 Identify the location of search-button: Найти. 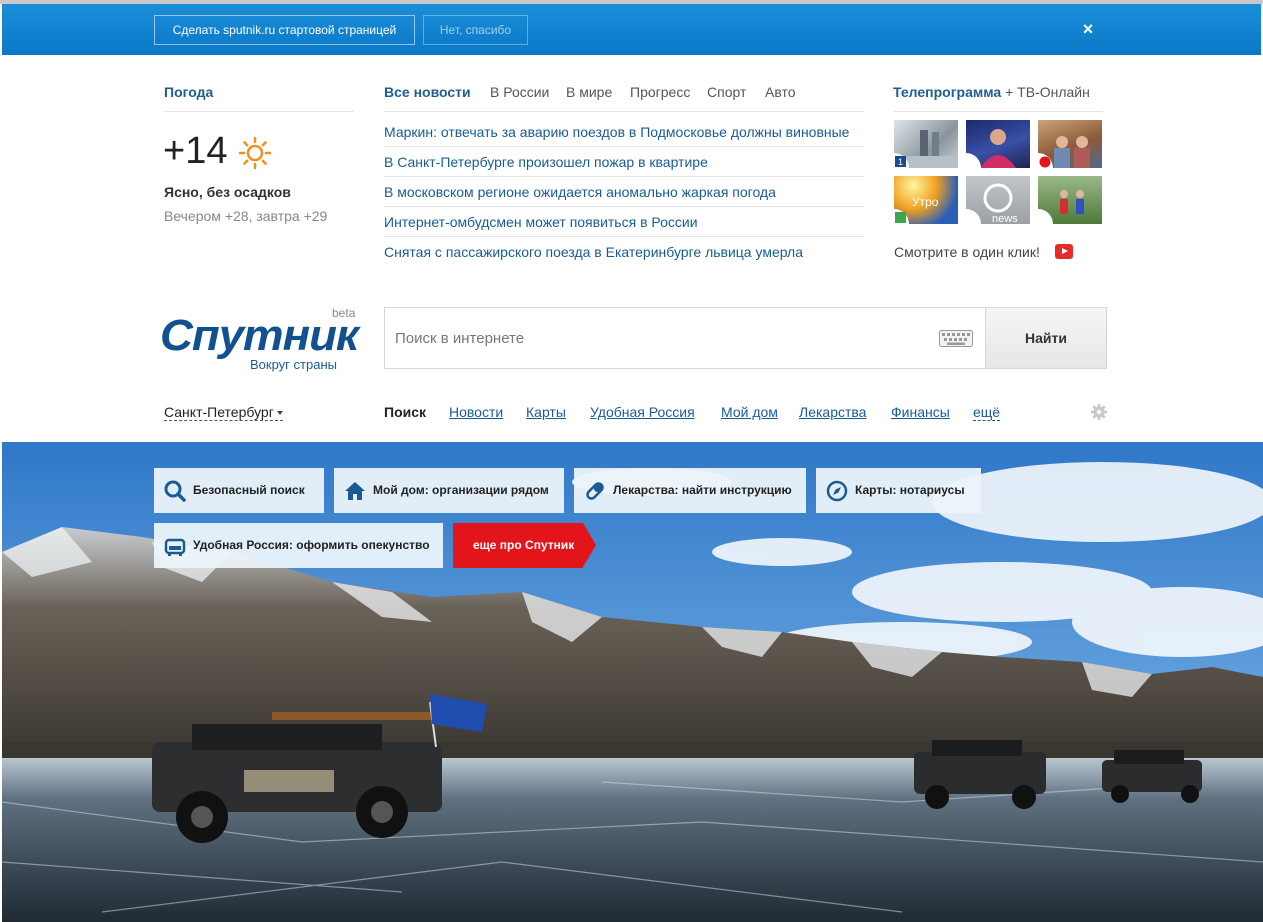
(1046, 338).